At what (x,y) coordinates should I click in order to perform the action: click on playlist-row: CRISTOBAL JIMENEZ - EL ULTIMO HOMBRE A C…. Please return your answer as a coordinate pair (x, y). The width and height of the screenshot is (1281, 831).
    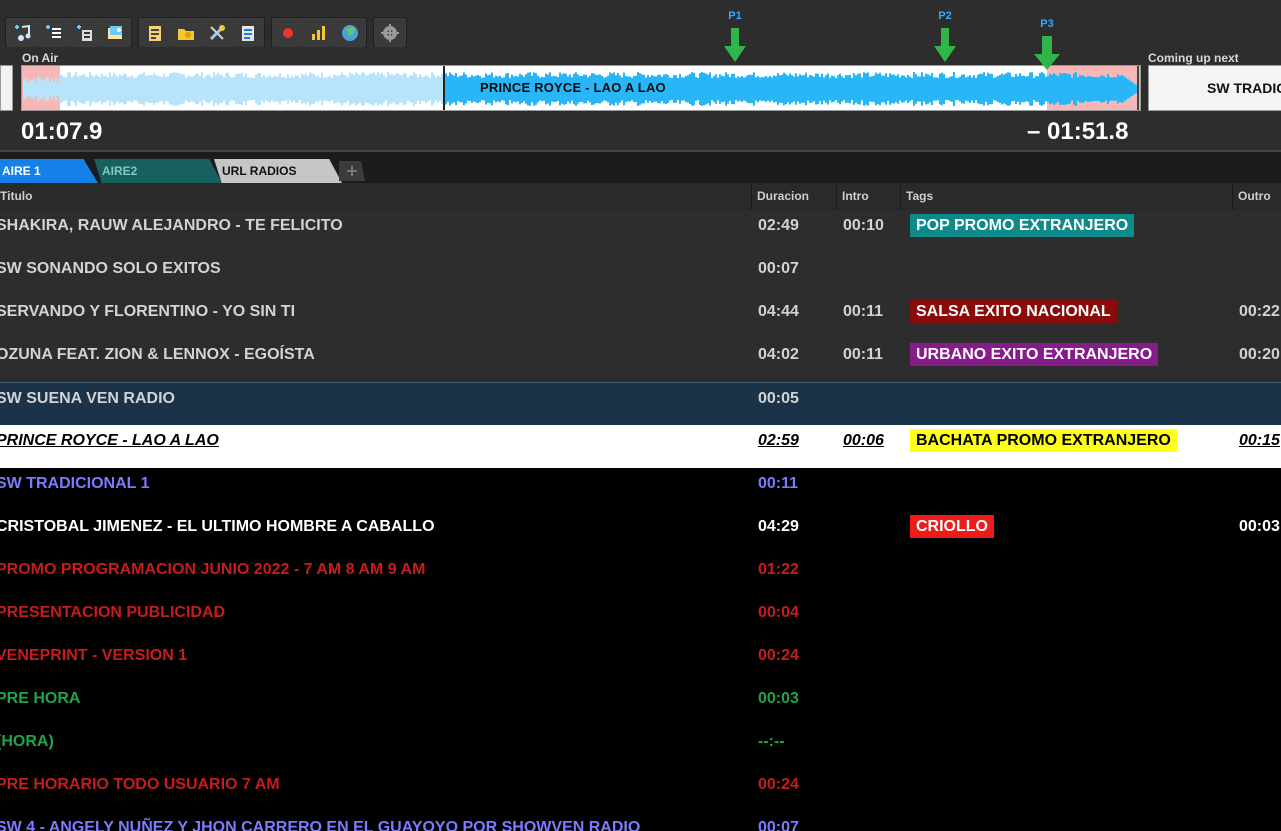
    Looking at the image, I should click on (640, 532).